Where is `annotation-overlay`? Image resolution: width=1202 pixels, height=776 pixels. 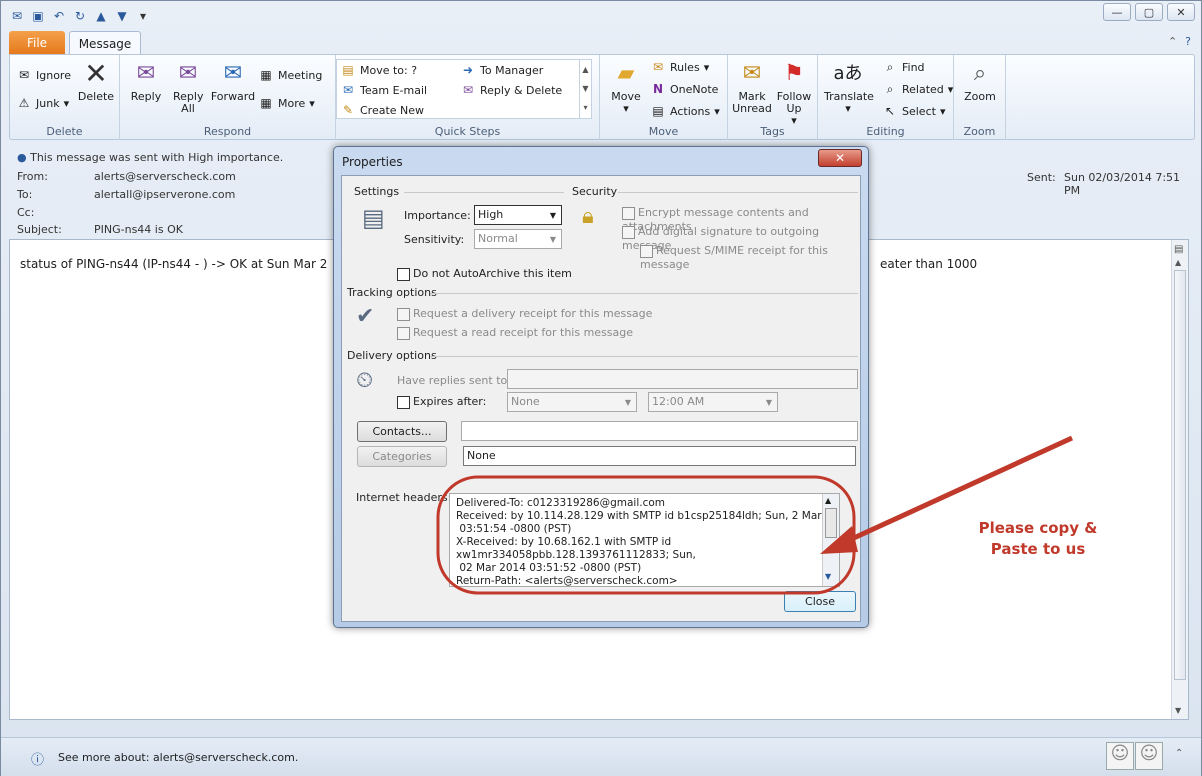
annotation-overlay is located at coordinates (755, 515).